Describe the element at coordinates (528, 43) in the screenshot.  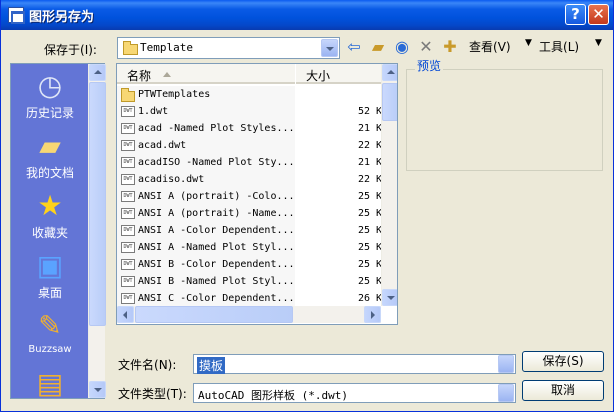
I see `view-dropdown-icon: ▼` at that location.